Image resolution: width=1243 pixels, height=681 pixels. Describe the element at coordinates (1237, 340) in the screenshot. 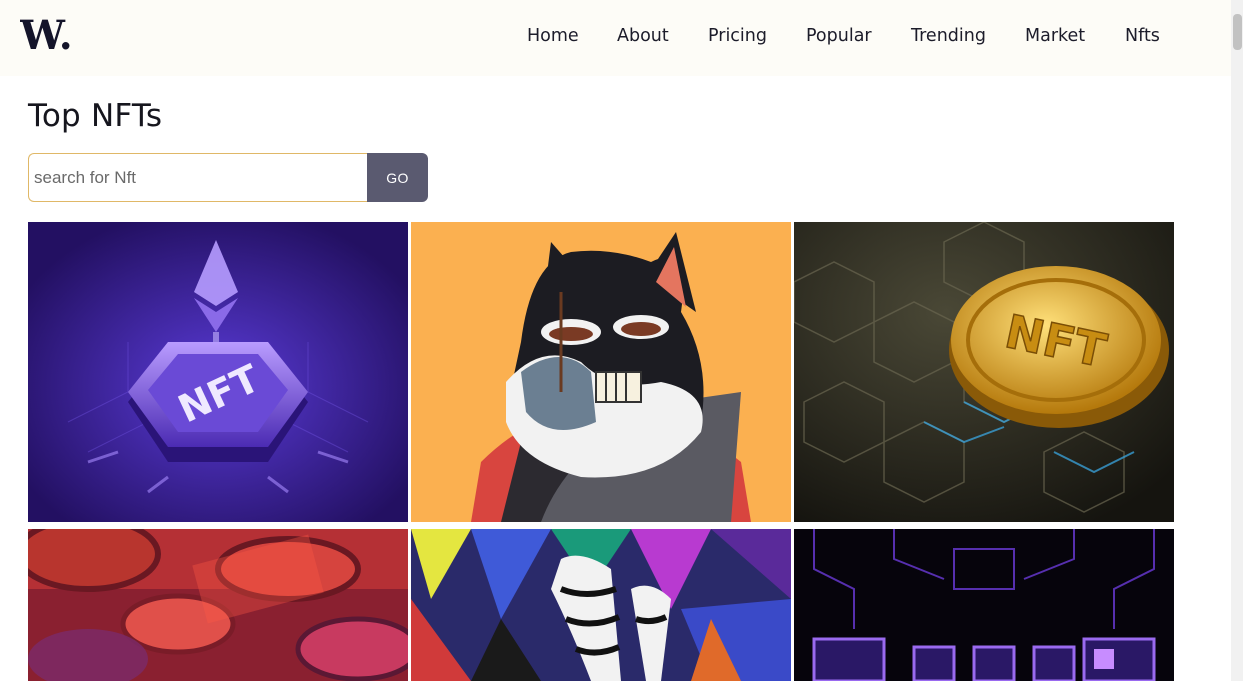

I see `scrollbar-track` at that location.